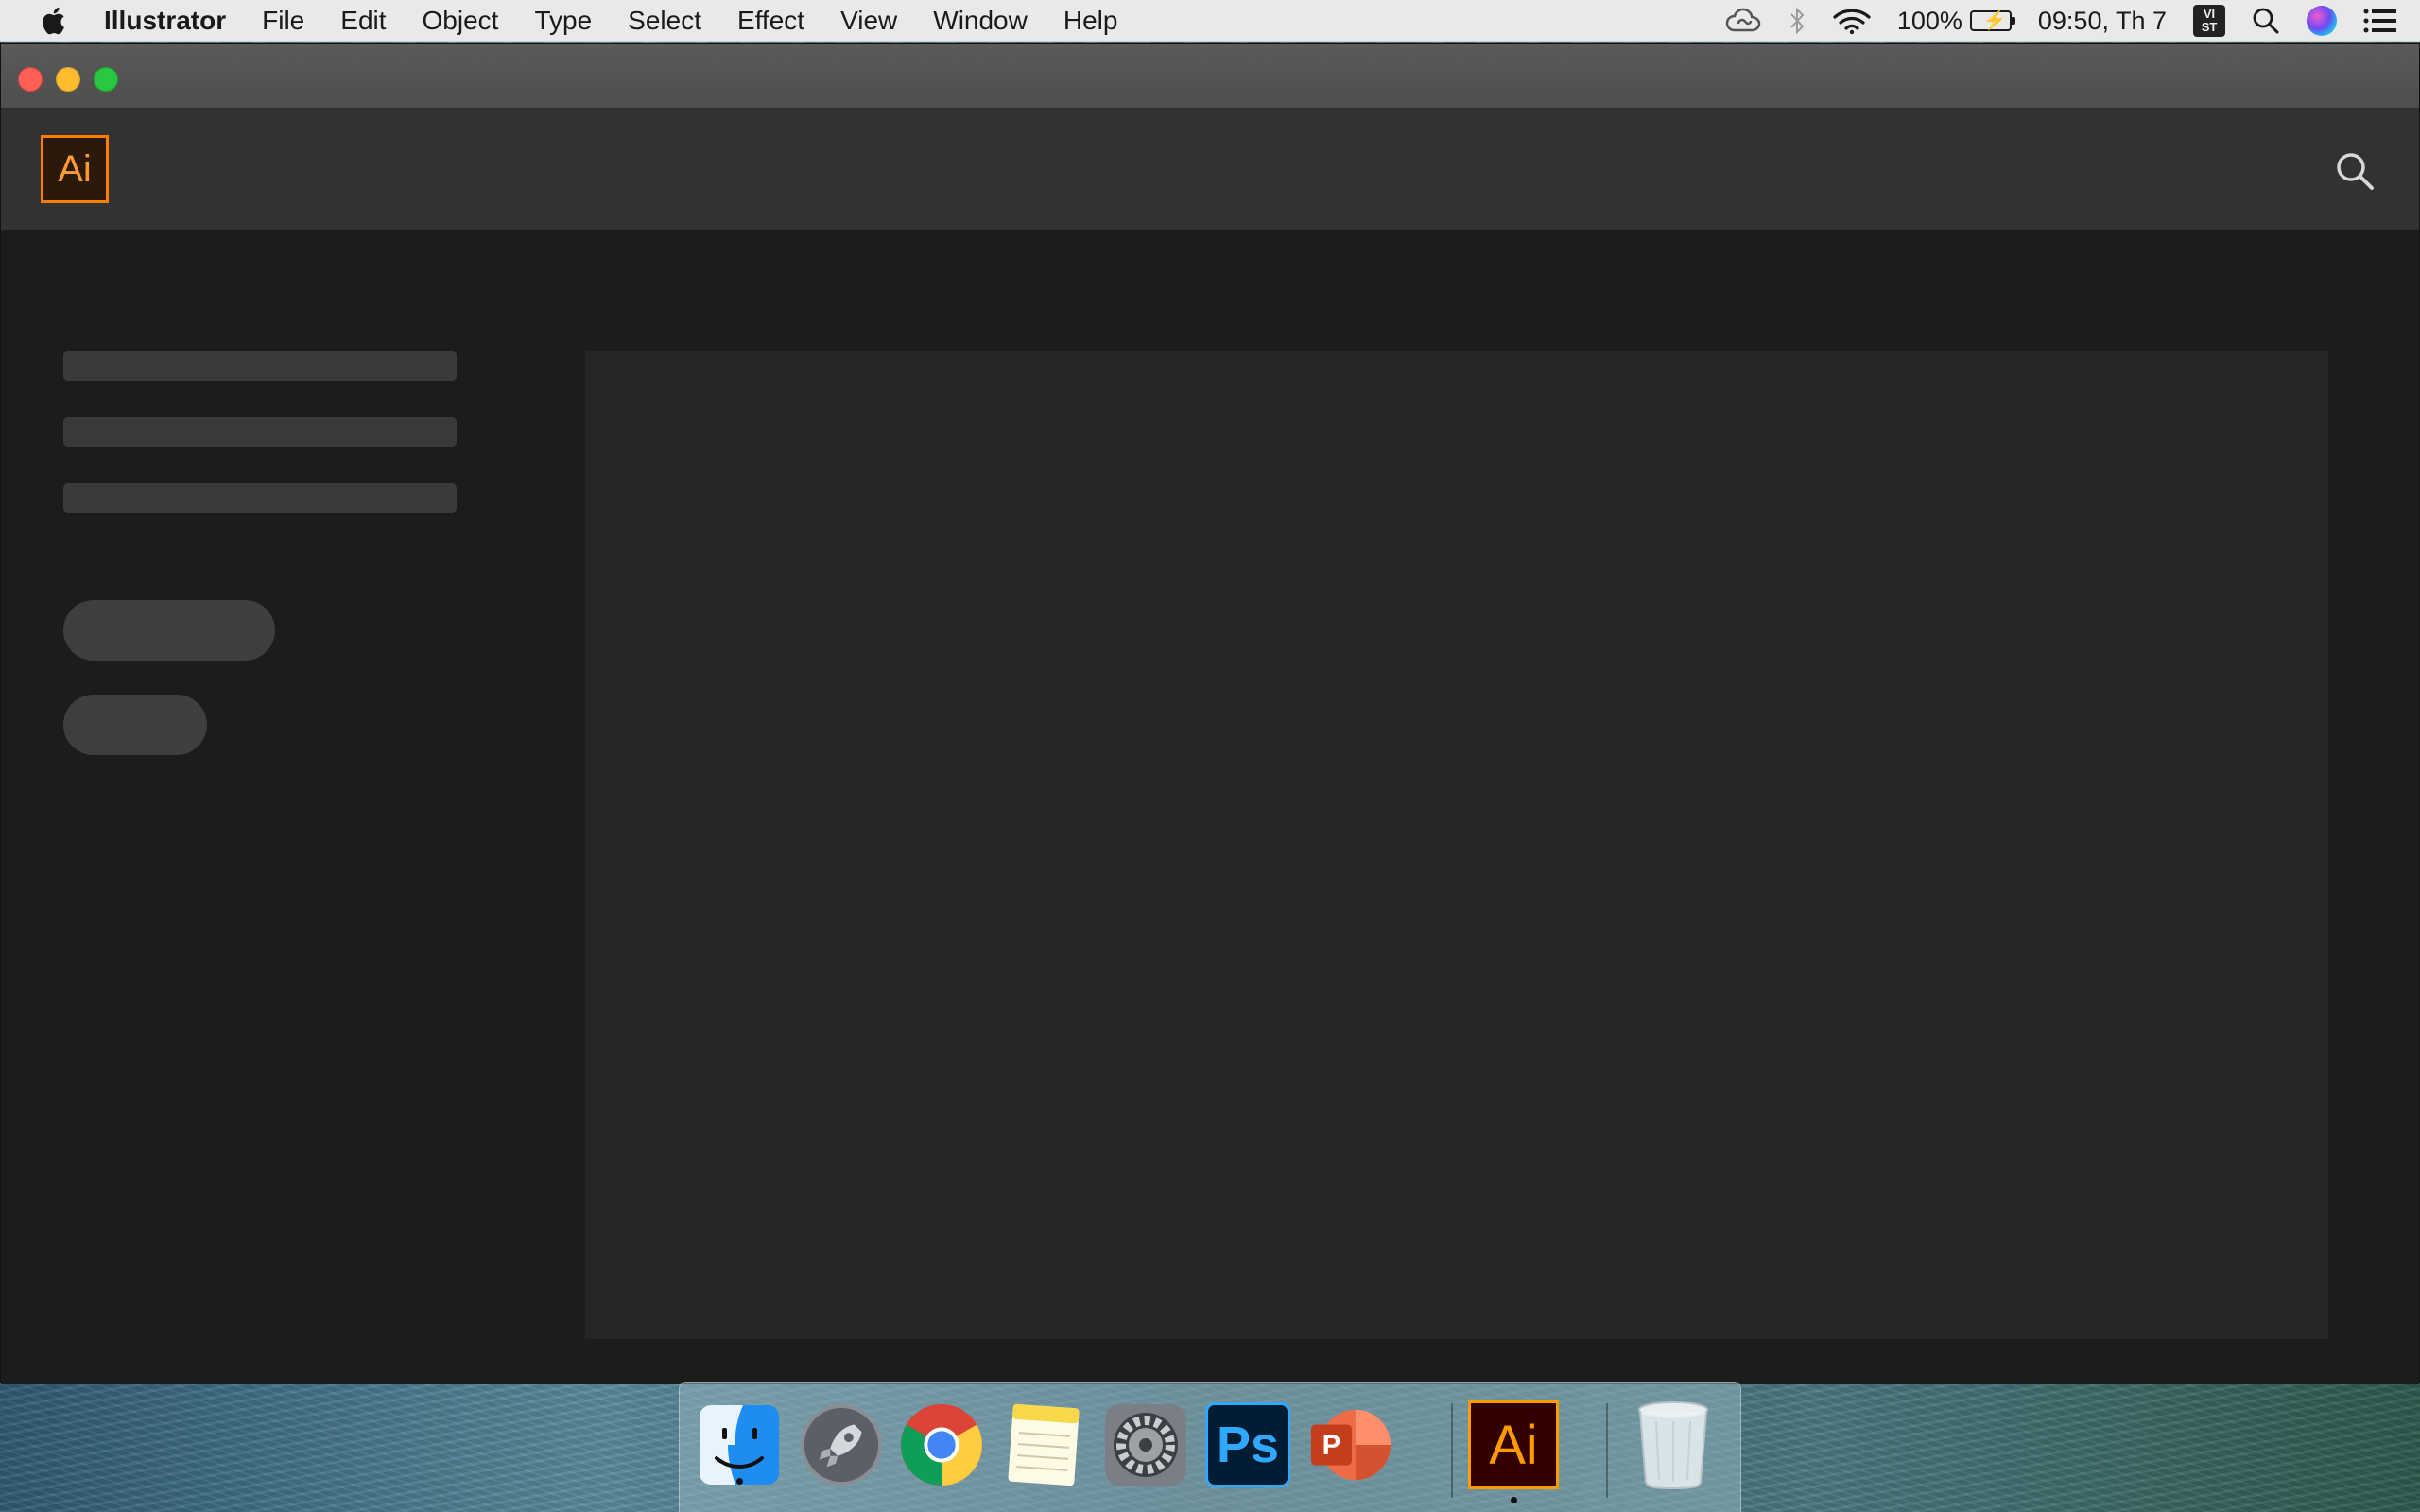 Image resolution: width=2420 pixels, height=1512 pixels. What do you see at coordinates (739, 1481) in the screenshot?
I see `finder-running-indicator` at bounding box center [739, 1481].